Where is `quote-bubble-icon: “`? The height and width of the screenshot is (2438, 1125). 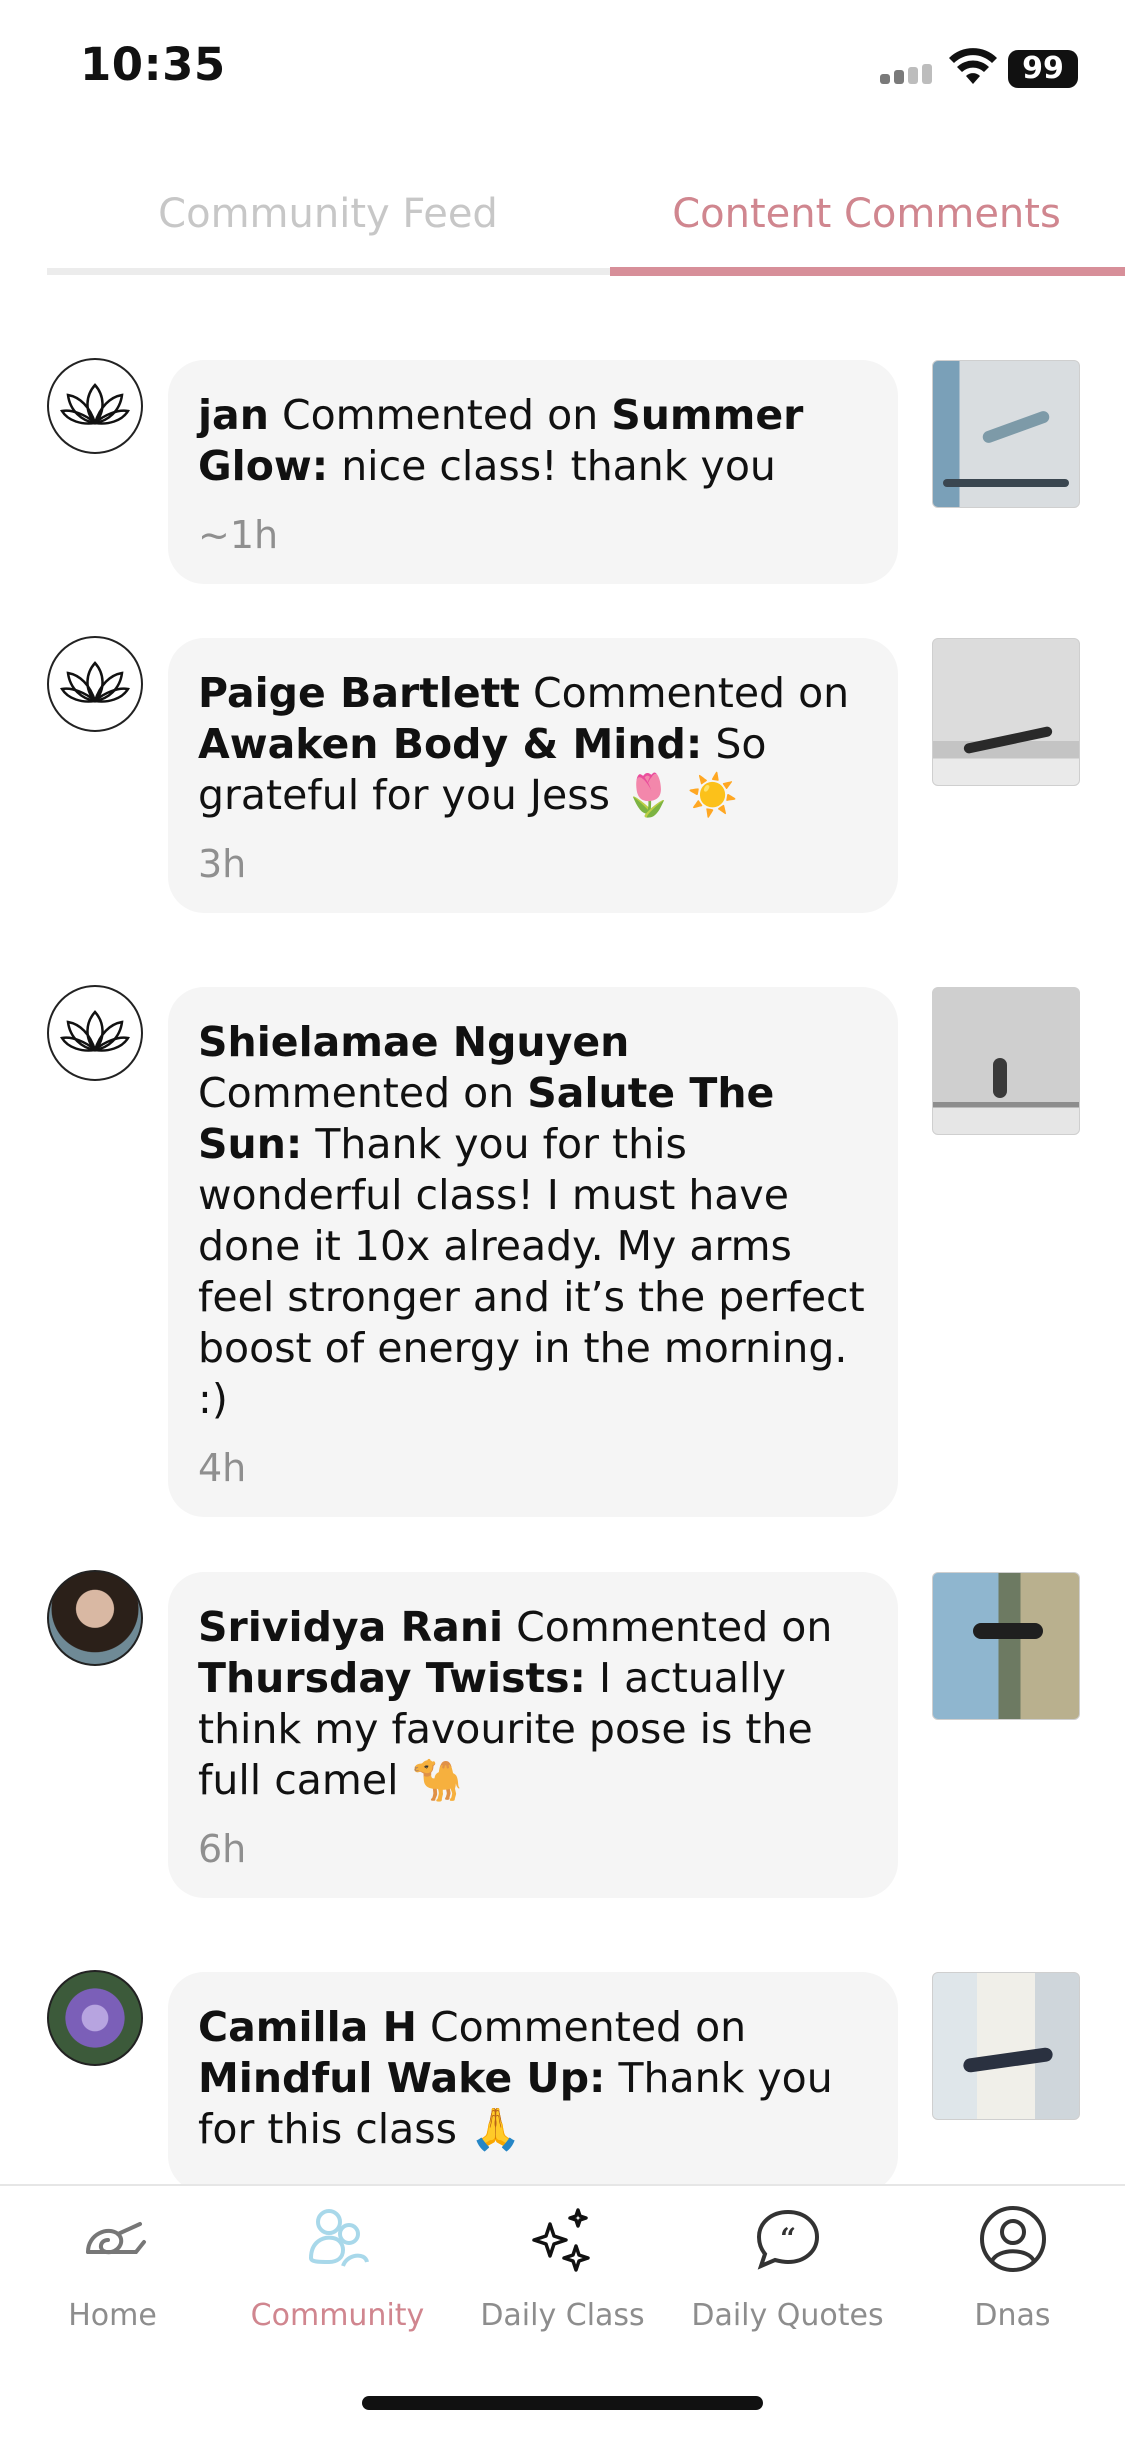
quote-bubble-icon: “ is located at coordinates (788, 2239).